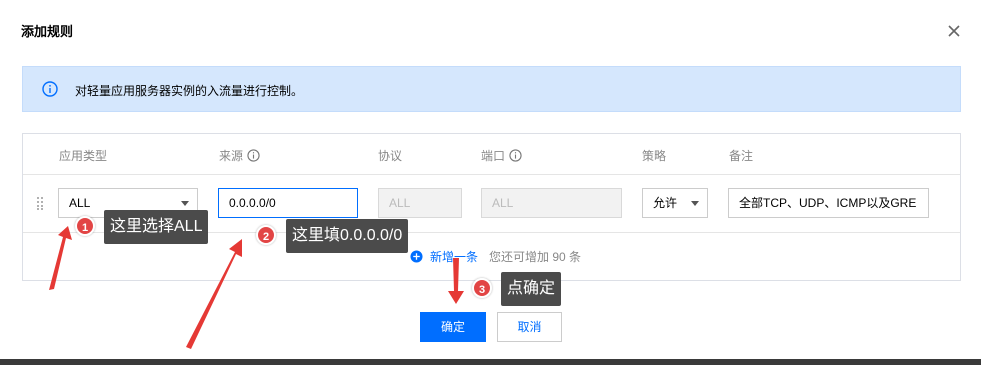 This screenshot has height=365, width=981. I want to click on port-value: ALL, so click(503, 203).